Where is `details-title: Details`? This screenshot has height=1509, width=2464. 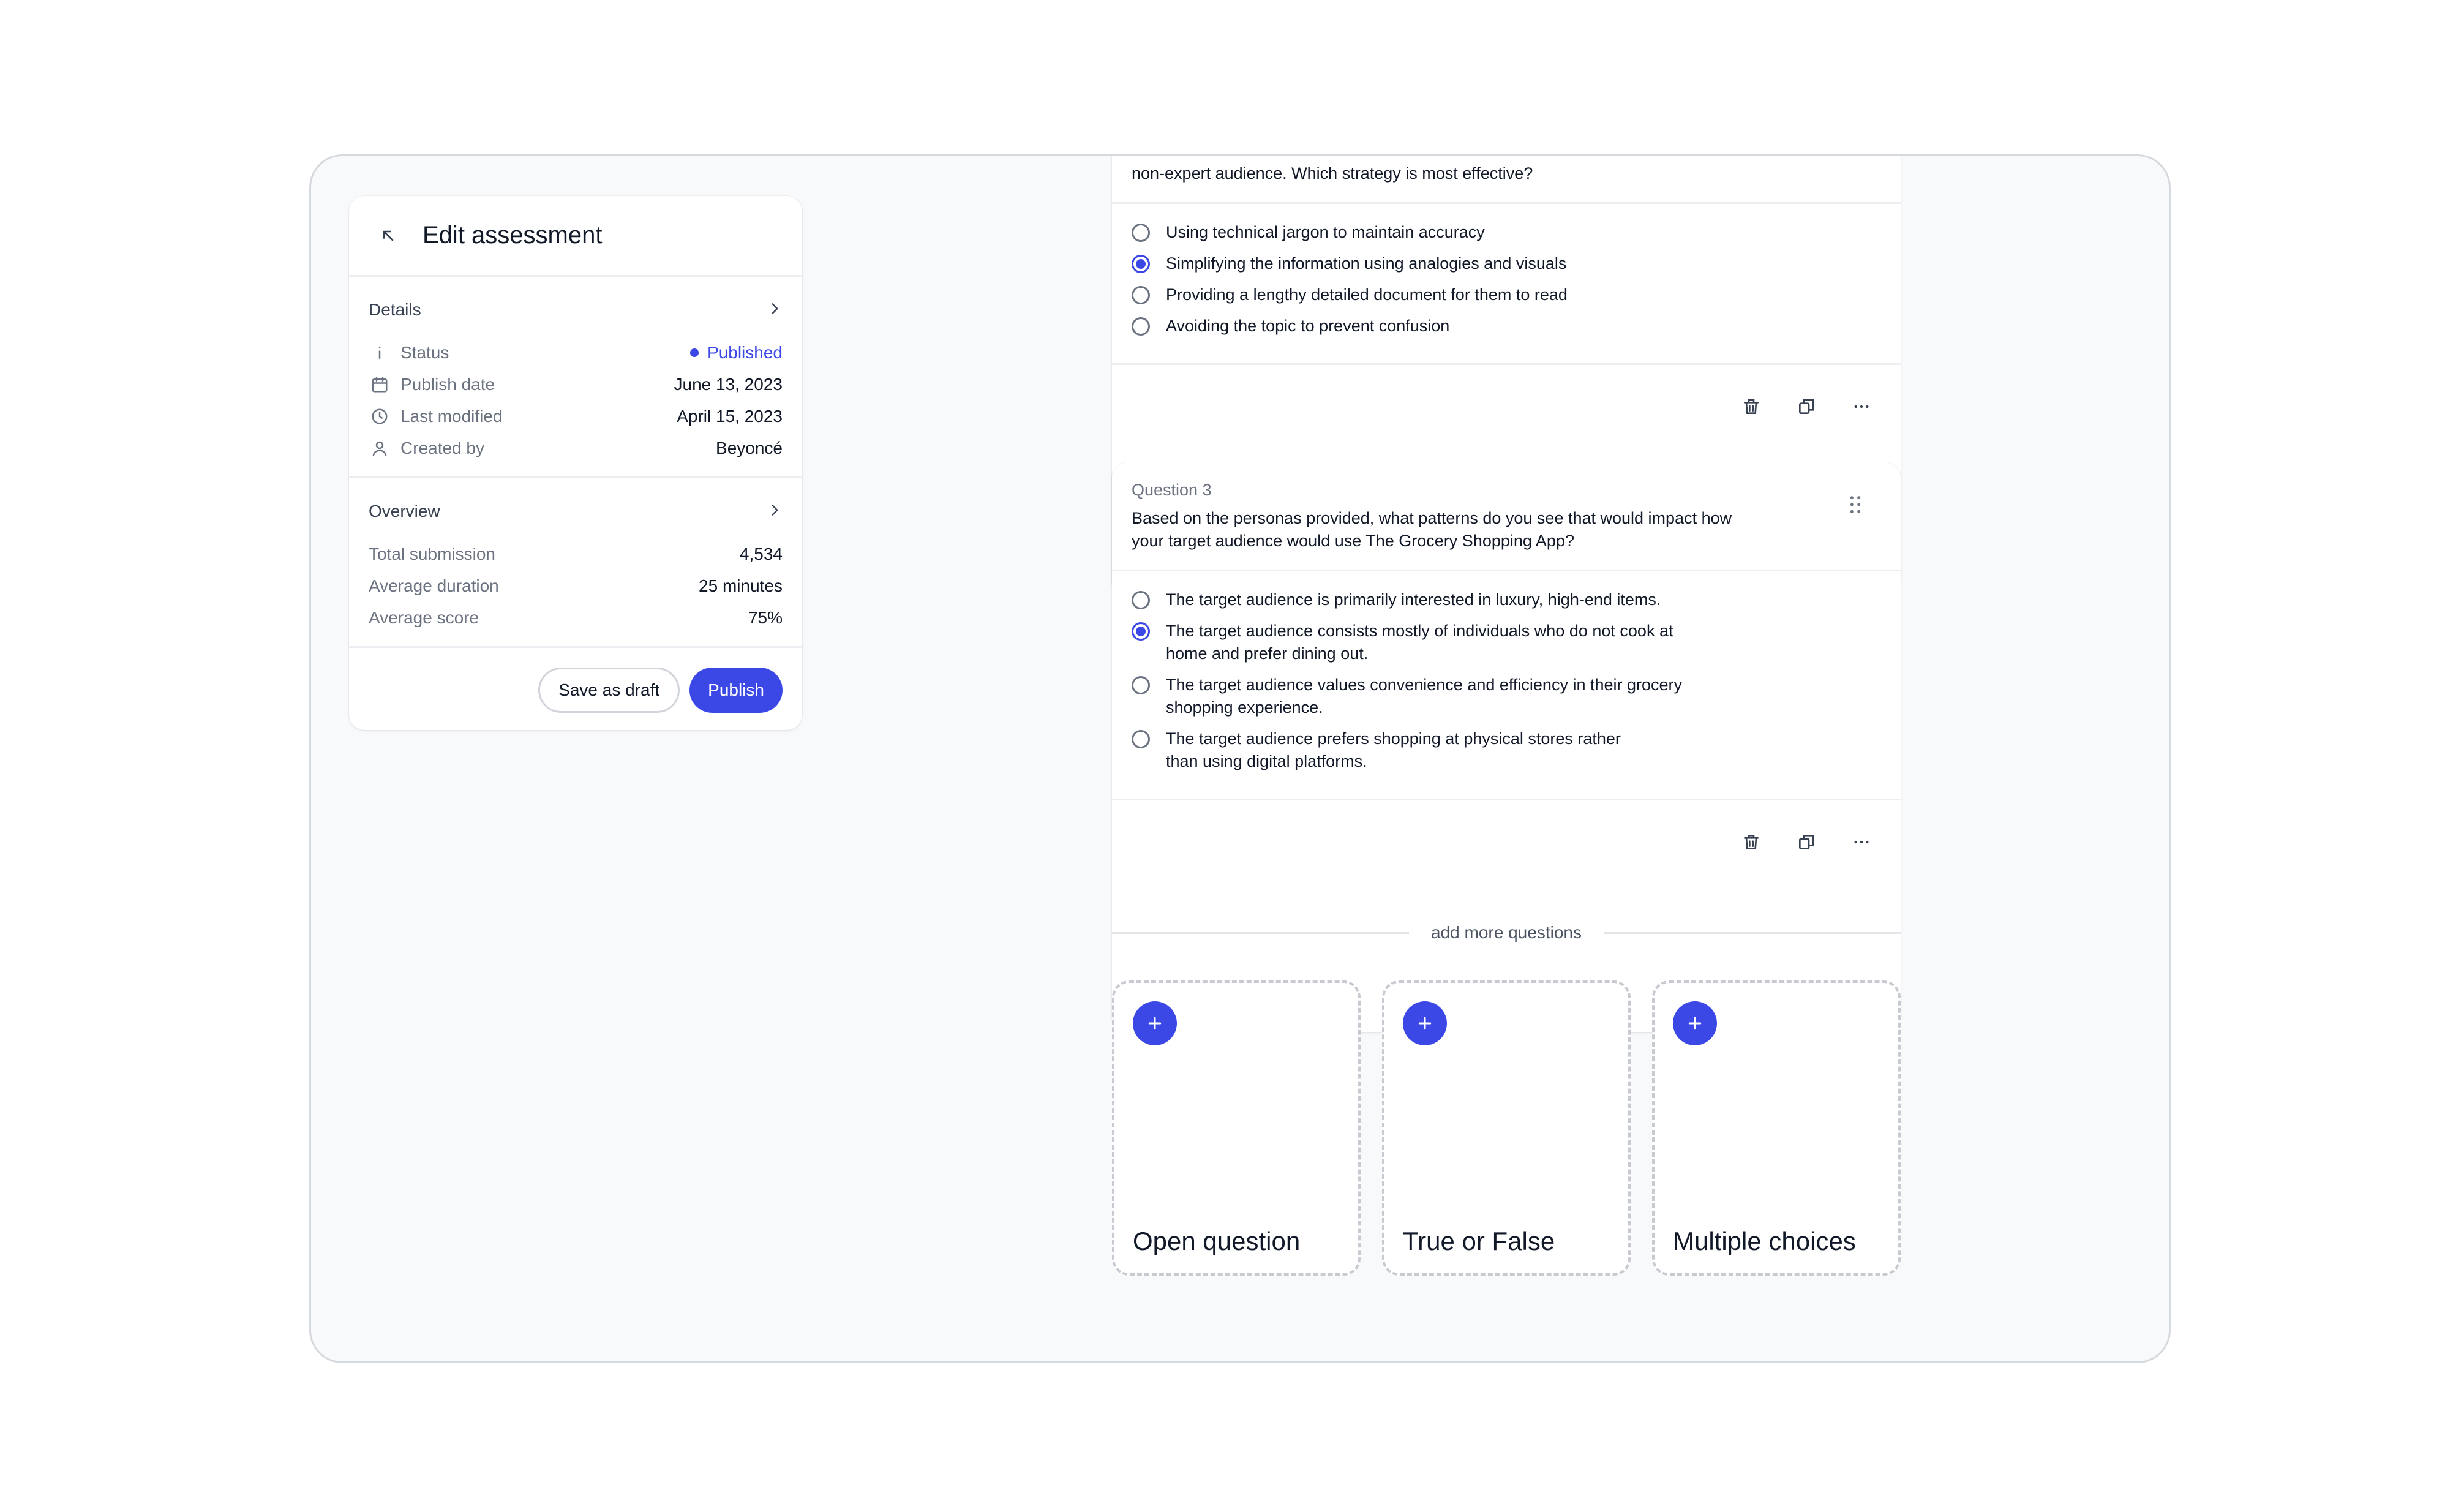 details-title: Details is located at coordinates (395, 309).